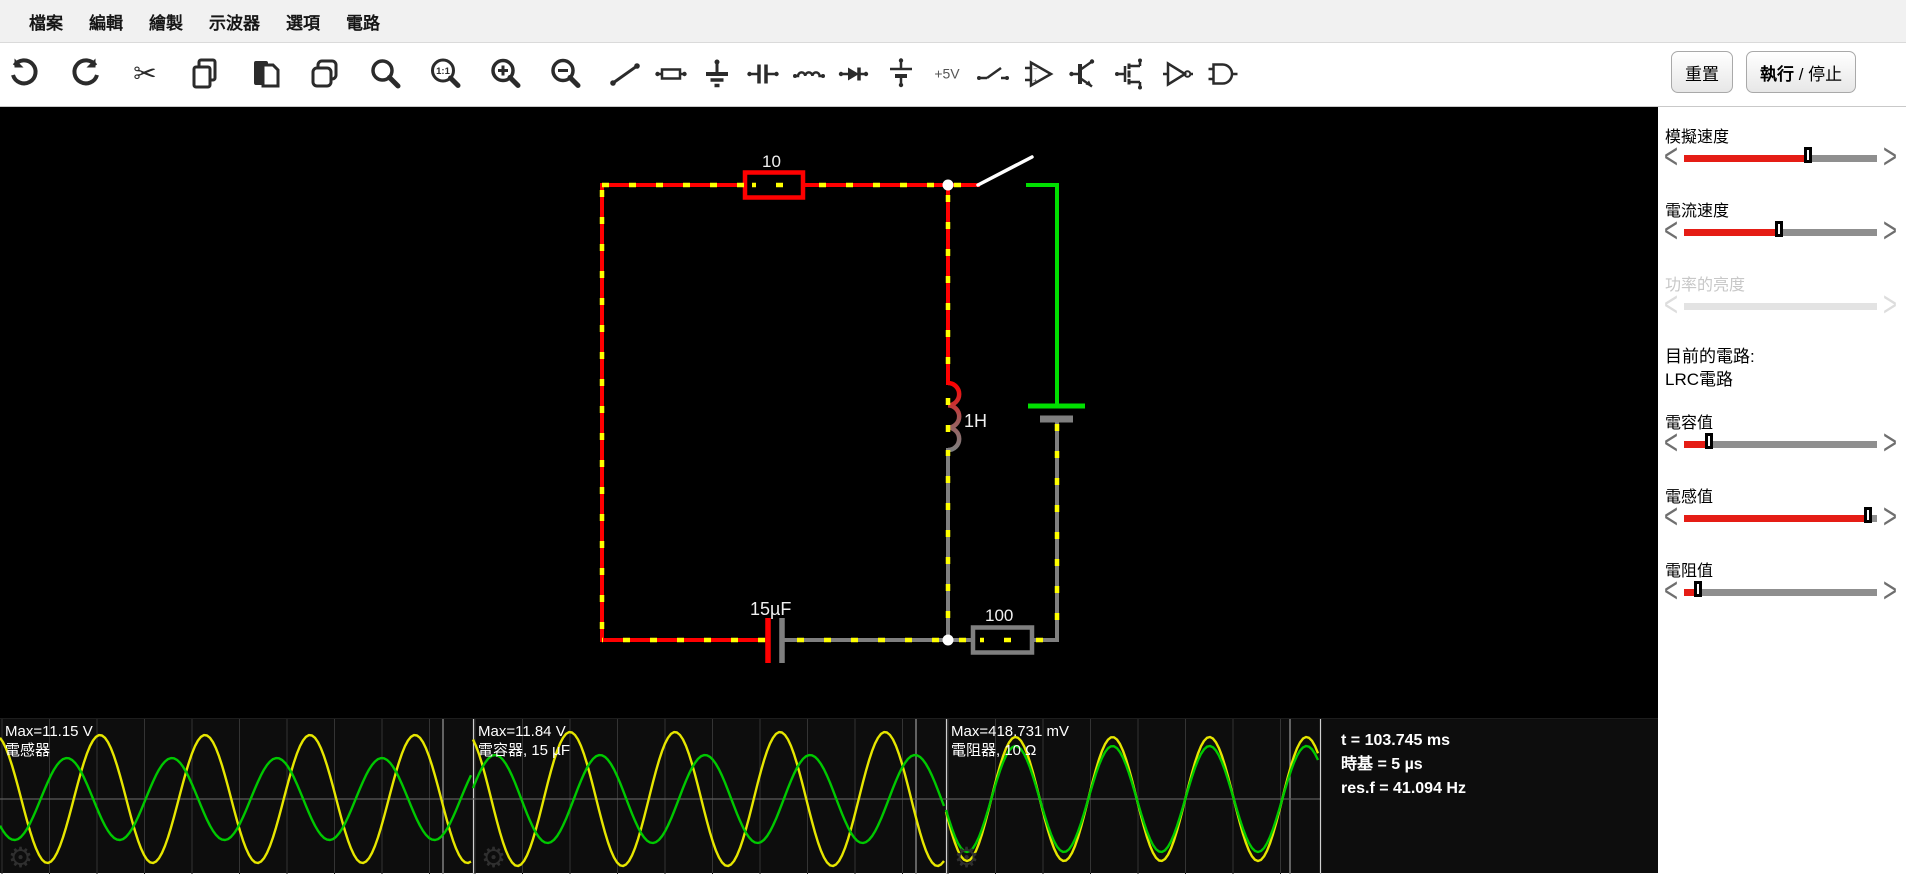 Image resolution: width=1906 pixels, height=879 pixels. What do you see at coordinates (1223, 74) in the screenshot?
I see `and-gate-icon` at bounding box center [1223, 74].